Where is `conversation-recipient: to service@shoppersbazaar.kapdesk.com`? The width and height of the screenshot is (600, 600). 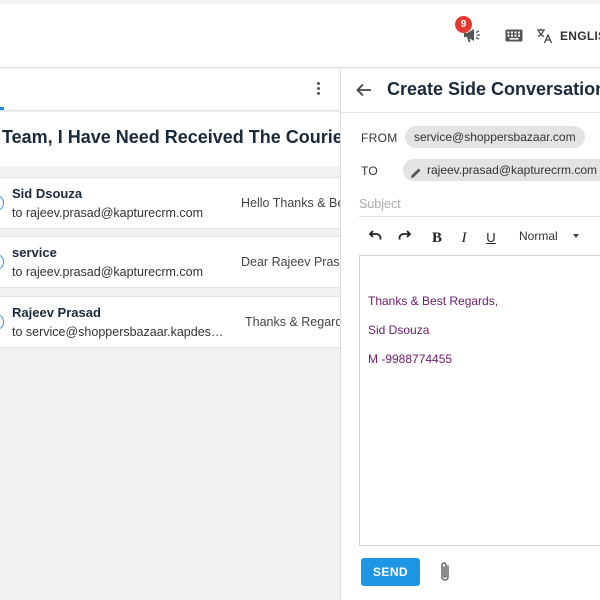
conversation-recipient: to service@shoppersbazaar.kapdesk.com is located at coordinates (118, 332).